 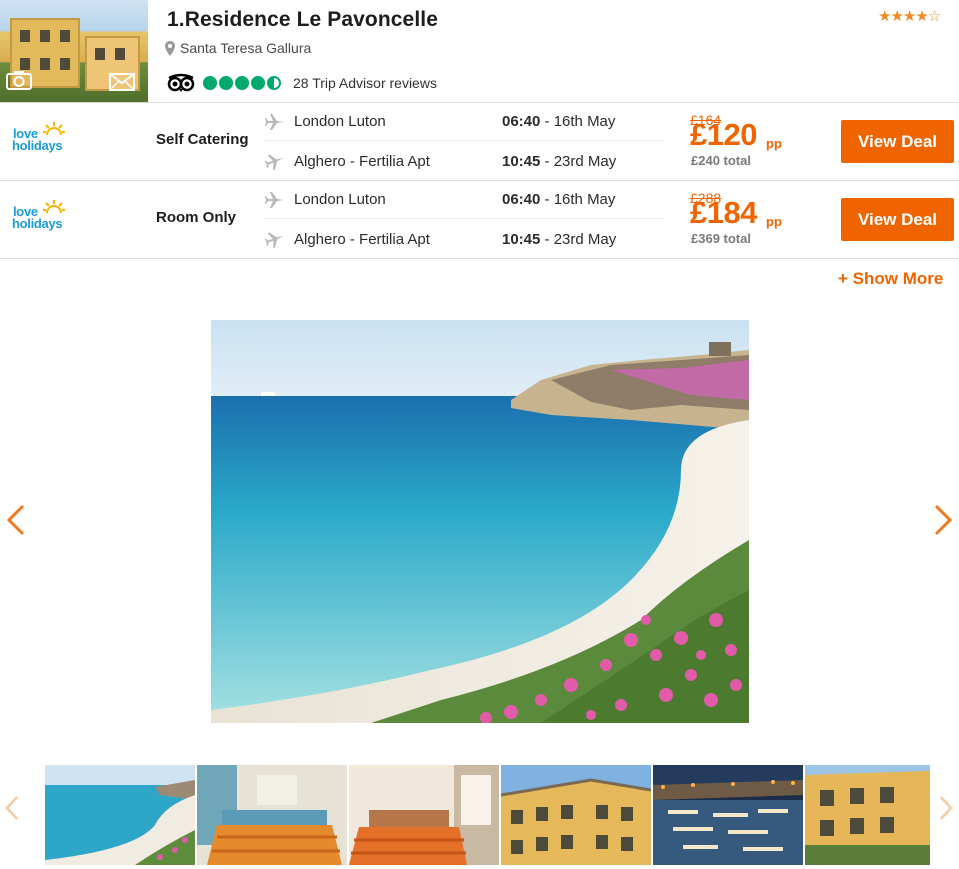 I want to click on mail-icon, so click(x=122, y=82).